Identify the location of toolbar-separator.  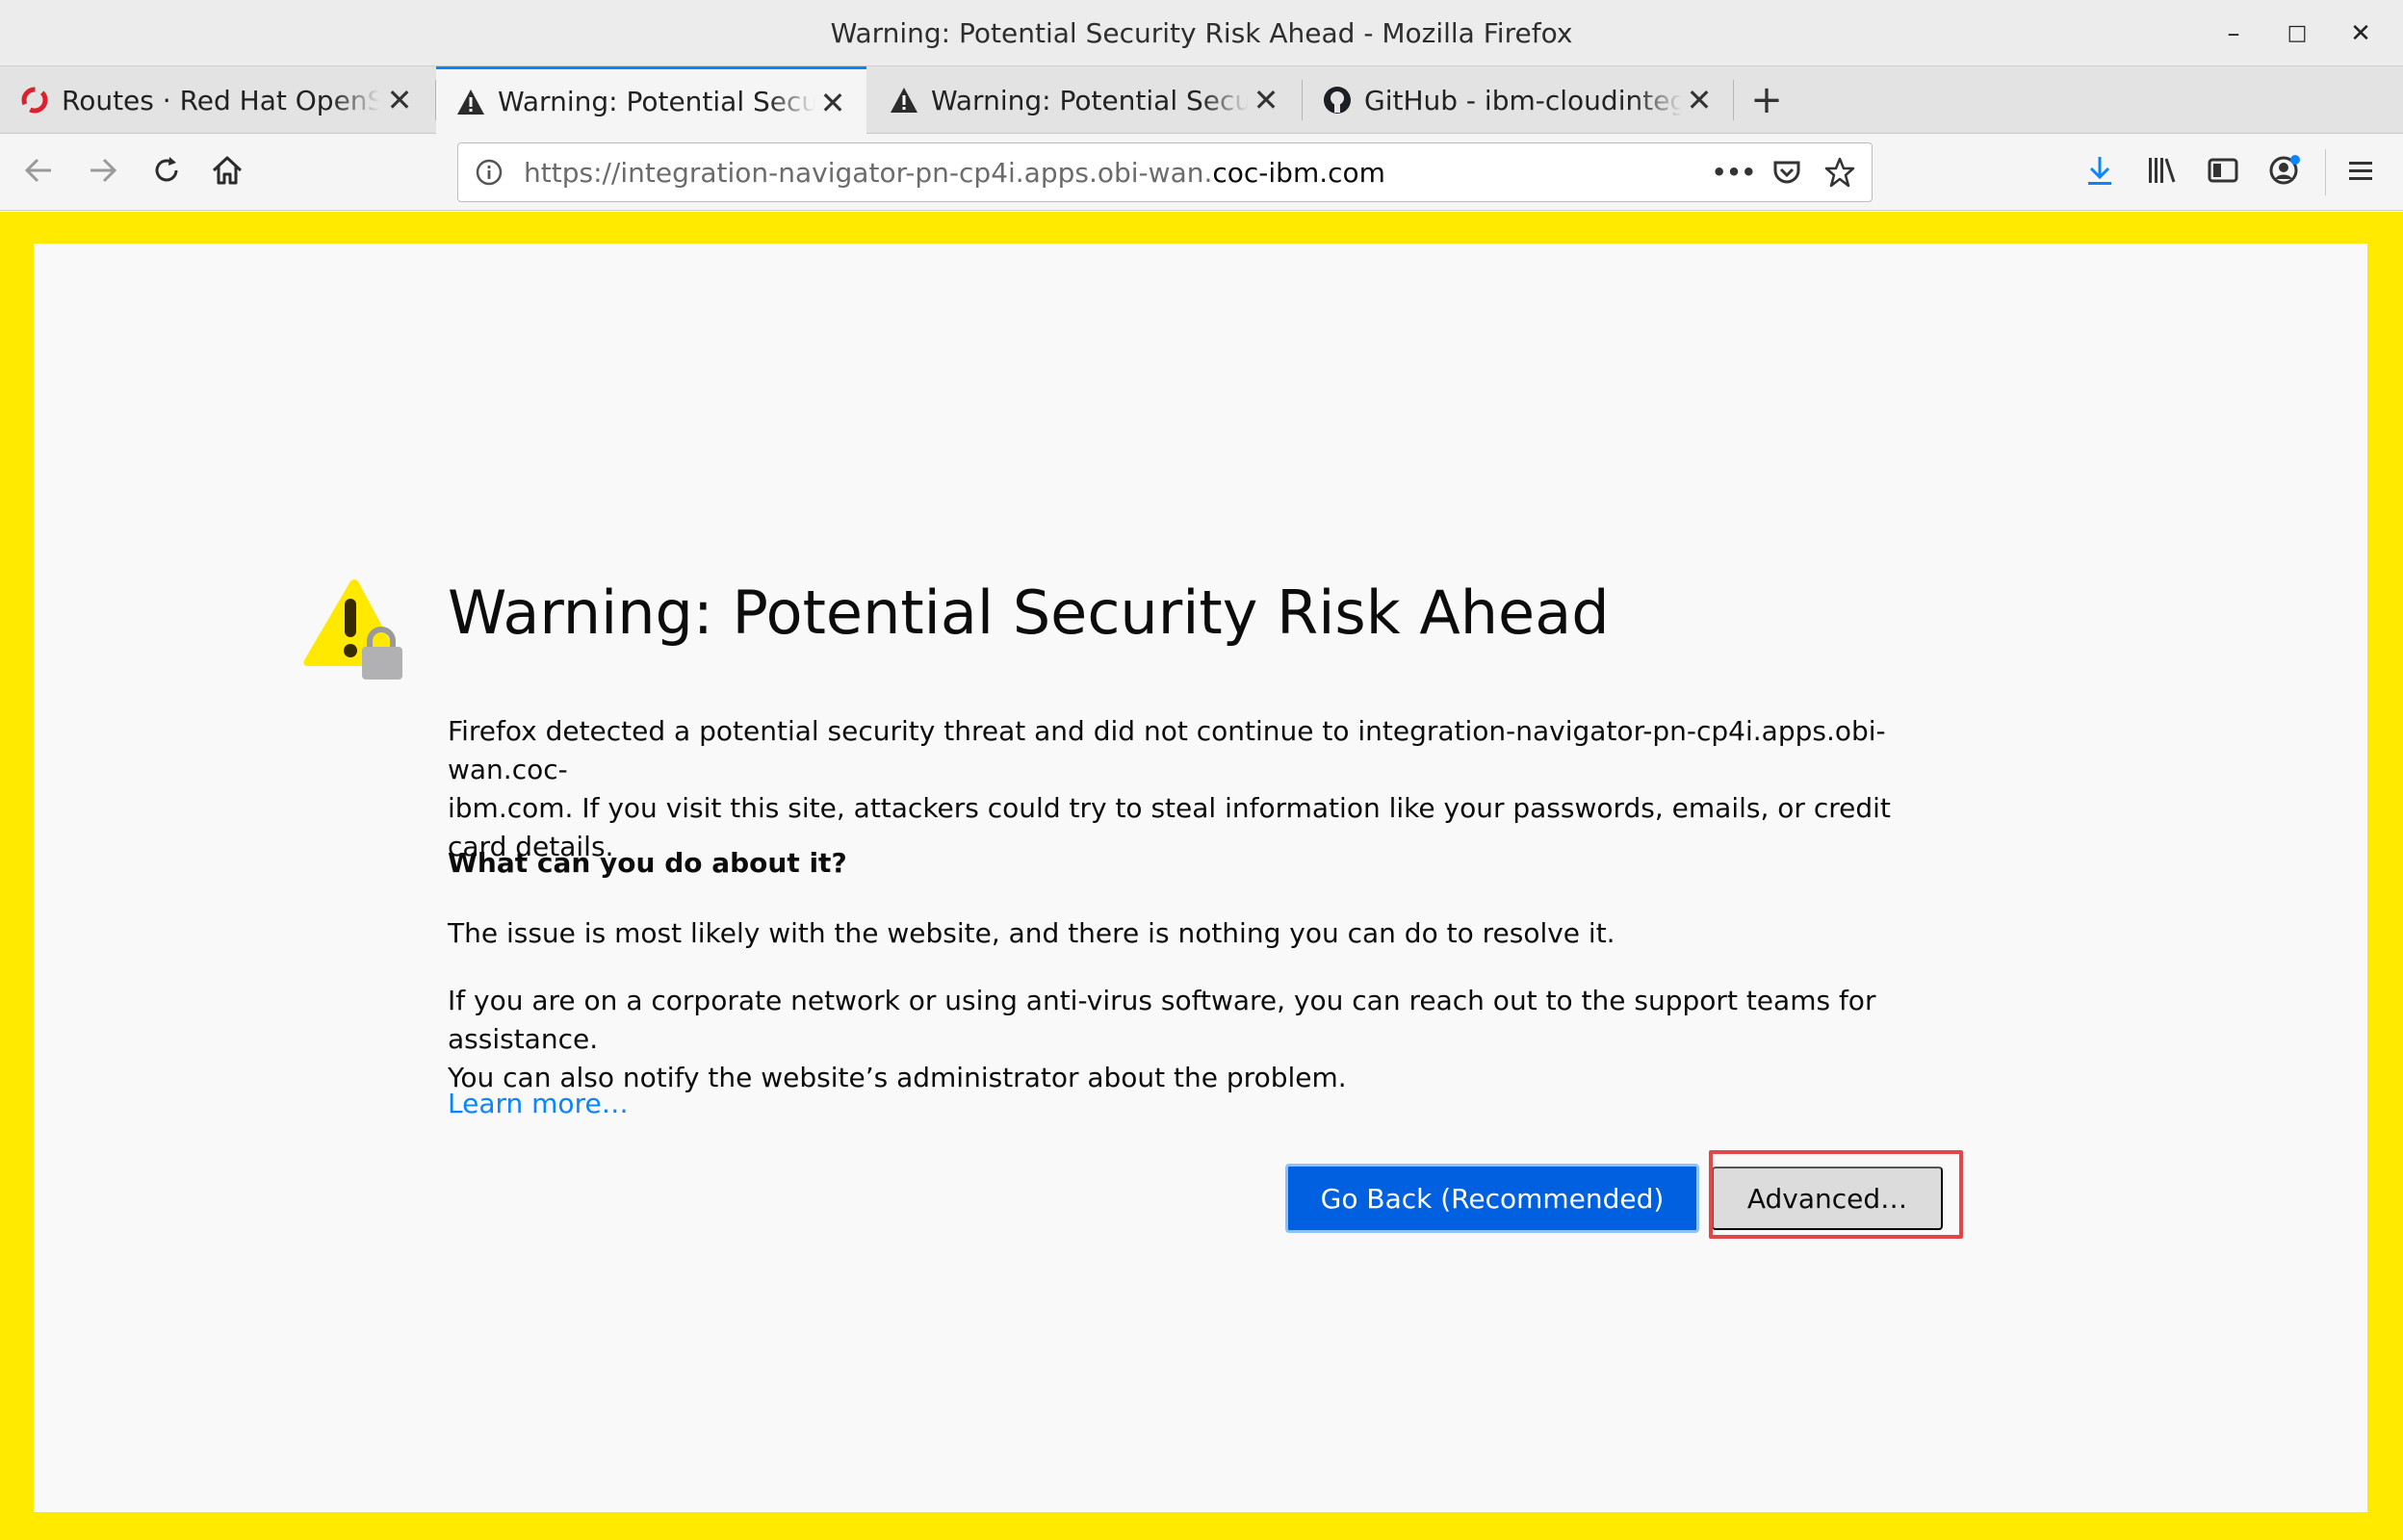
(2325, 172).